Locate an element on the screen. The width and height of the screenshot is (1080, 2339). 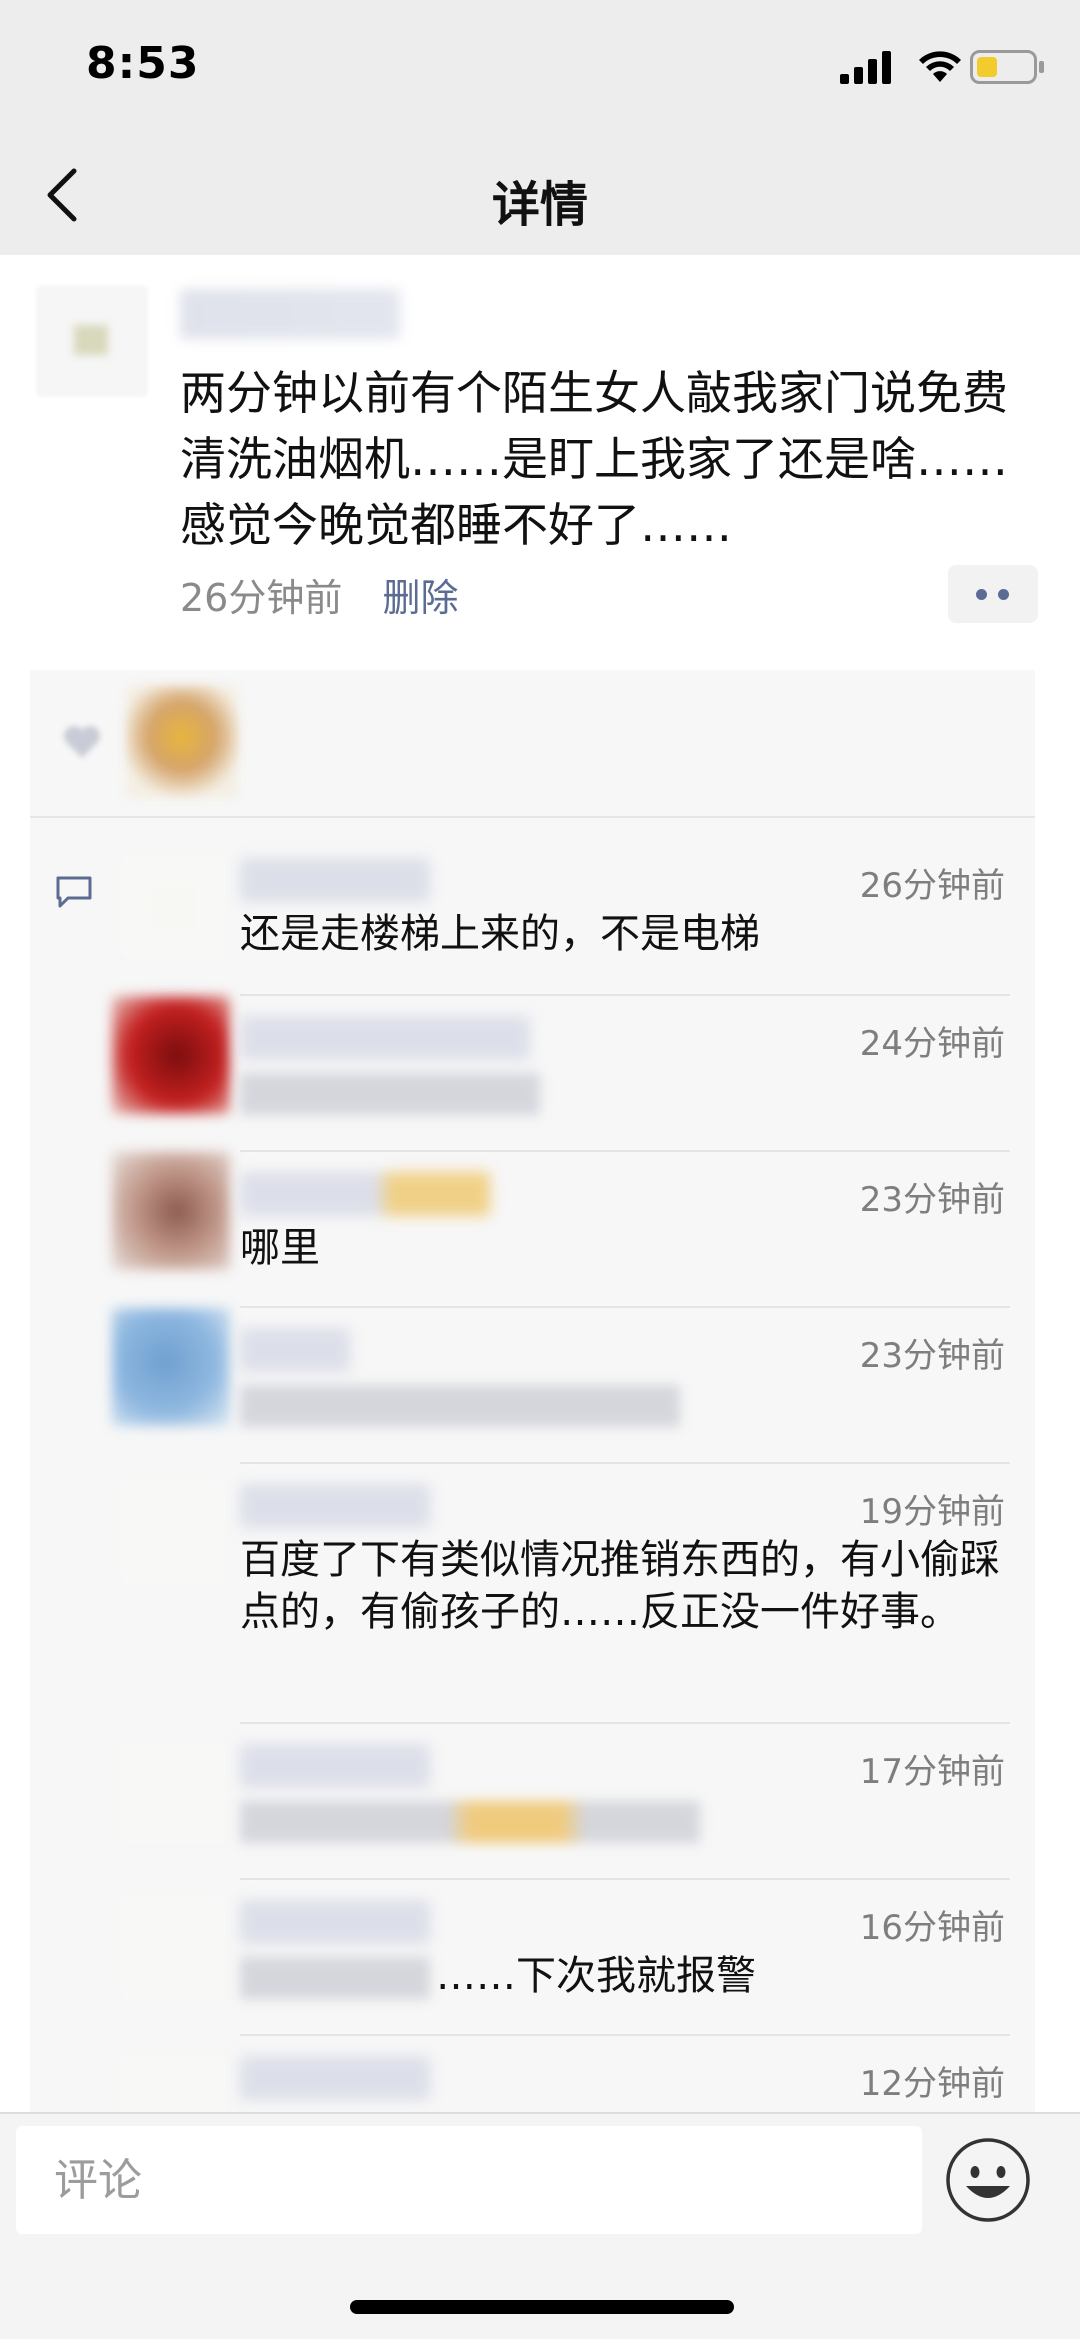
more-options-button is located at coordinates (993, 594).